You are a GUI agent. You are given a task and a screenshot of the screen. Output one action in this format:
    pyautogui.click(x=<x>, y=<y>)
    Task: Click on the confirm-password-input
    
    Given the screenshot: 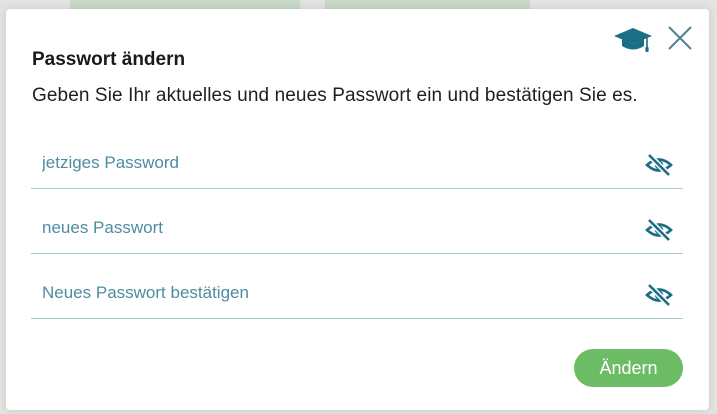 What is the action you would take?
    pyautogui.click(x=336, y=293)
    